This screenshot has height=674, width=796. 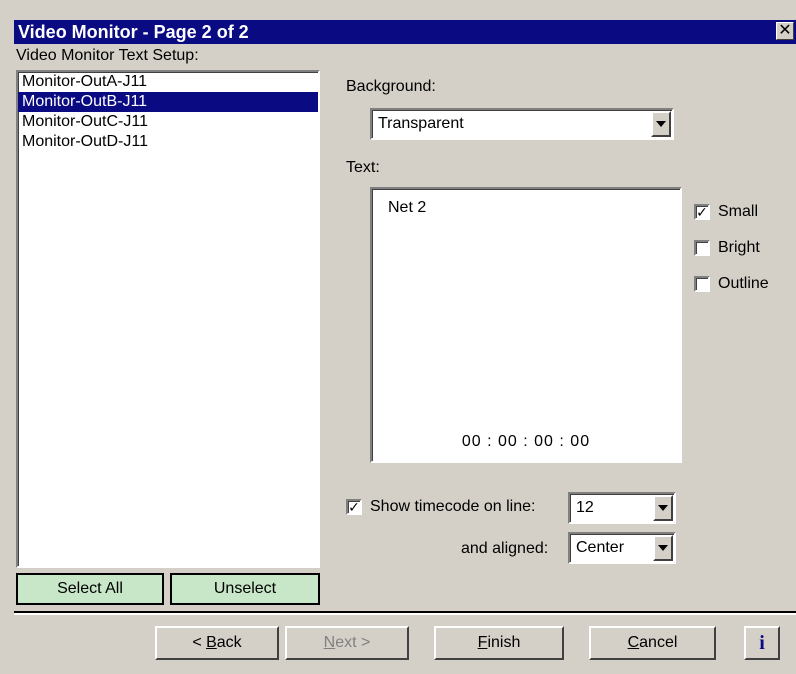 I want to click on back-button: < Back, so click(x=217, y=643).